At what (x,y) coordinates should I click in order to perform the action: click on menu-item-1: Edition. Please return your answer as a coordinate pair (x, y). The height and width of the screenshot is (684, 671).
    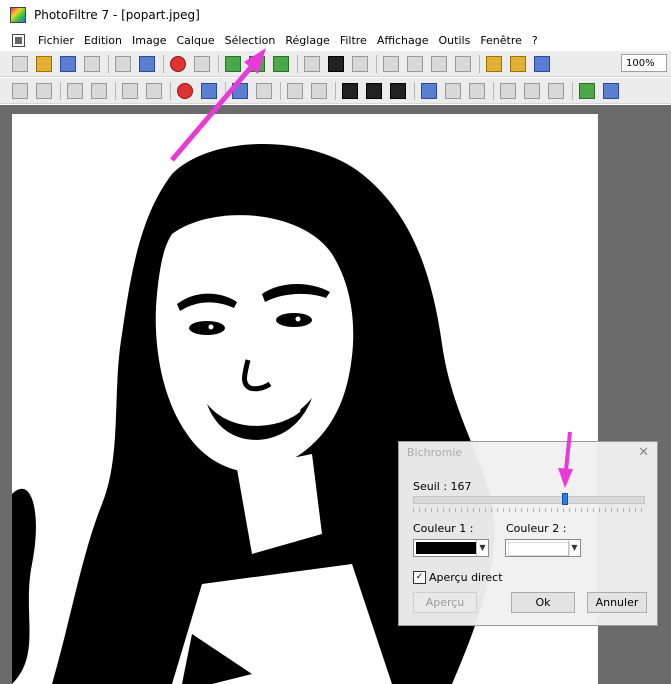
    Looking at the image, I should click on (103, 40).